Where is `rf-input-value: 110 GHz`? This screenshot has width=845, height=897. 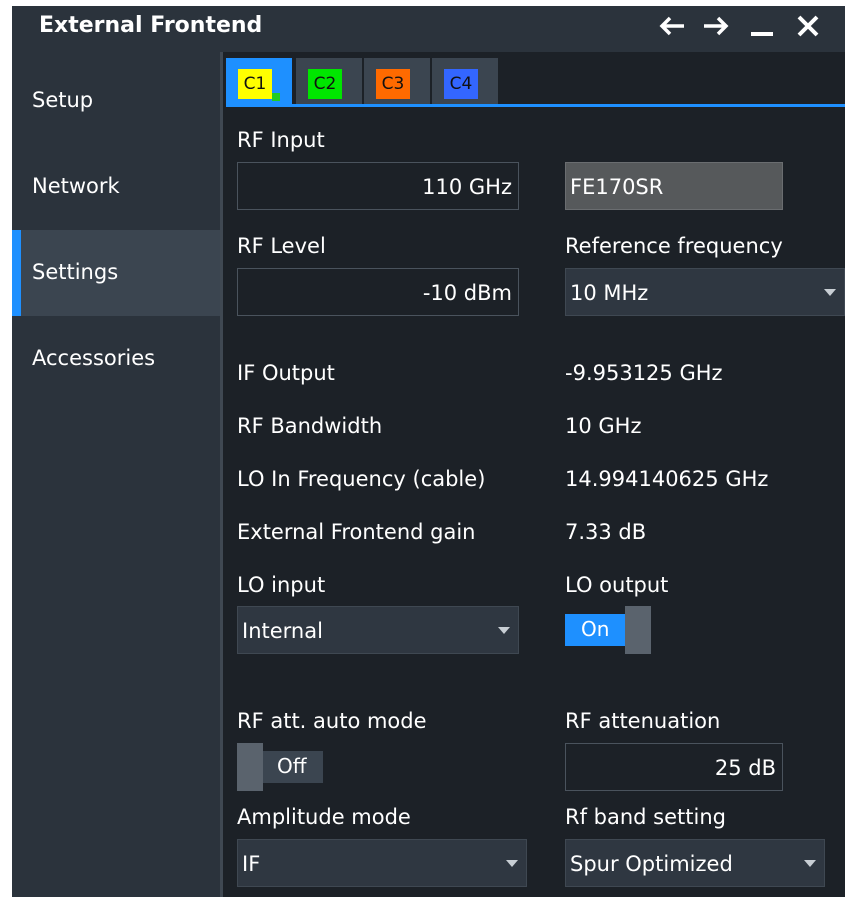
rf-input-value: 110 GHz is located at coordinates (467, 187).